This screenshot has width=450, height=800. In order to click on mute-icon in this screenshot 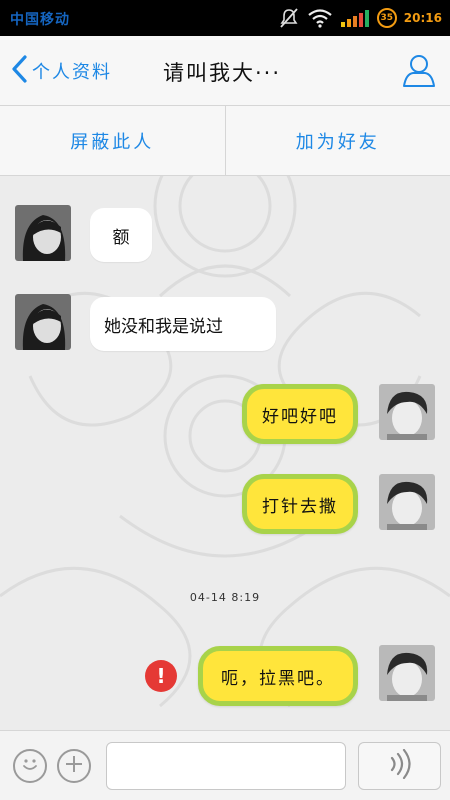, I will do `click(289, 18)`.